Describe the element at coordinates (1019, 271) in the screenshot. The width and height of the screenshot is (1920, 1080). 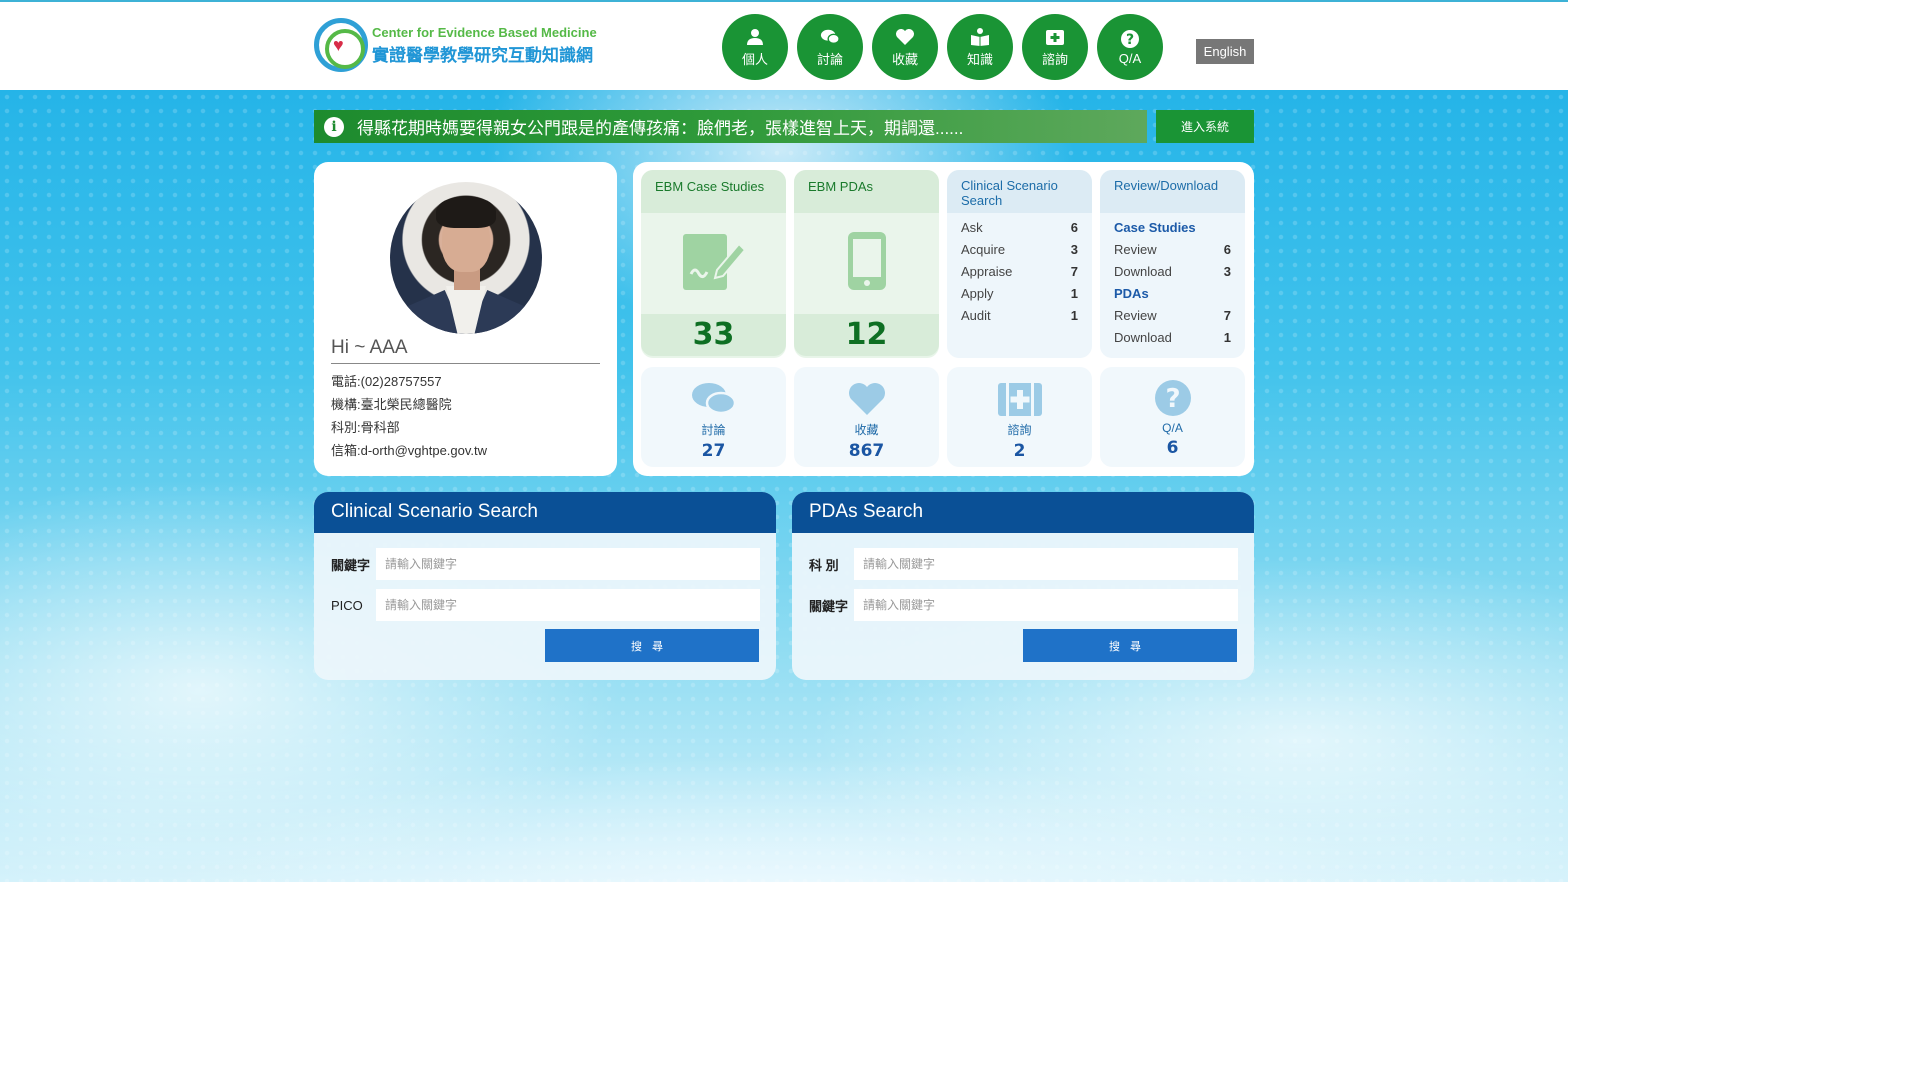
I see `list-item: Appraise 7` at that location.